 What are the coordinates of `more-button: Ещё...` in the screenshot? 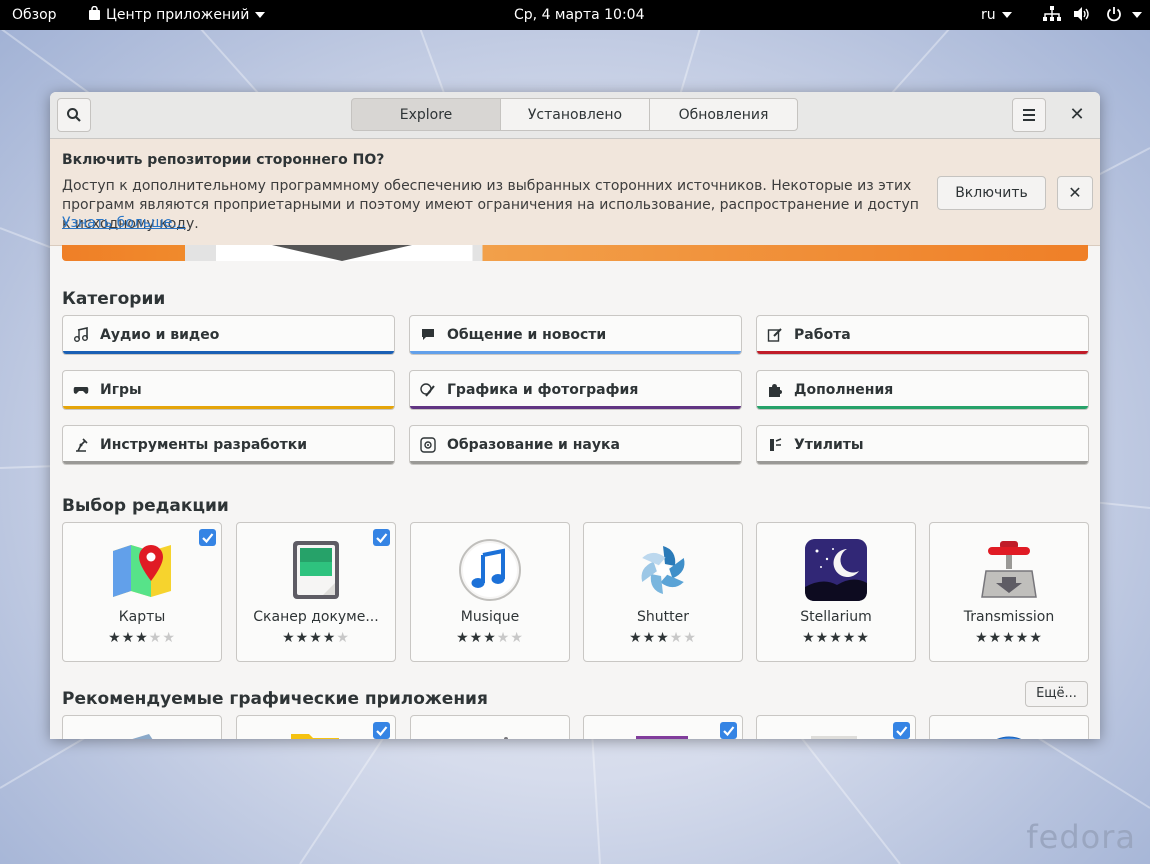 It's located at (1056, 694).